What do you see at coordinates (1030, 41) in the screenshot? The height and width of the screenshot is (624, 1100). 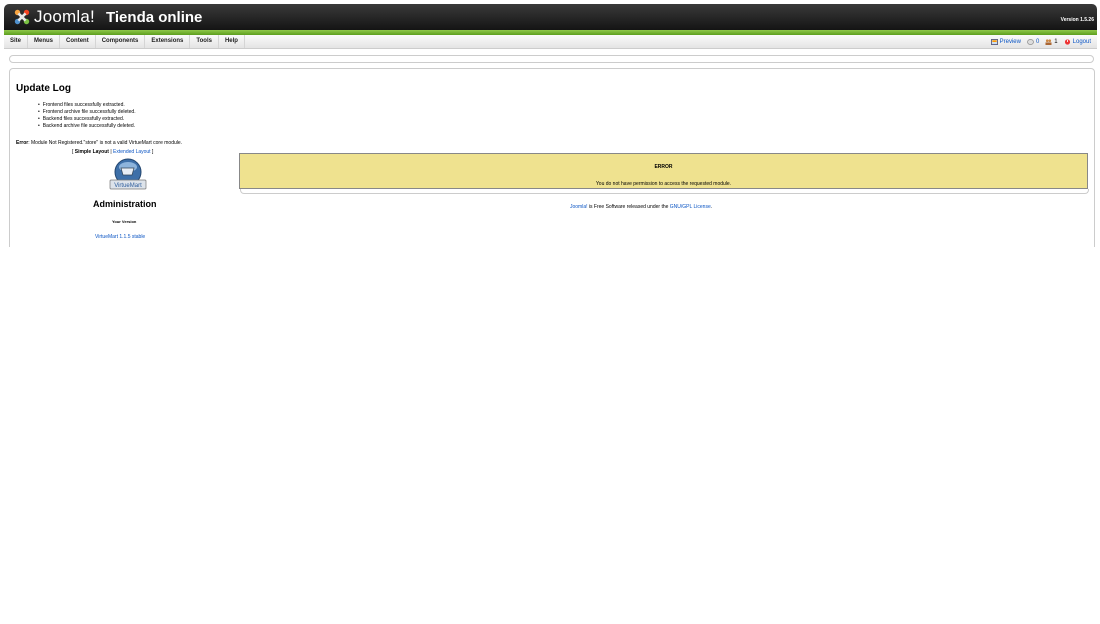 I see `messages-icon` at bounding box center [1030, 41].